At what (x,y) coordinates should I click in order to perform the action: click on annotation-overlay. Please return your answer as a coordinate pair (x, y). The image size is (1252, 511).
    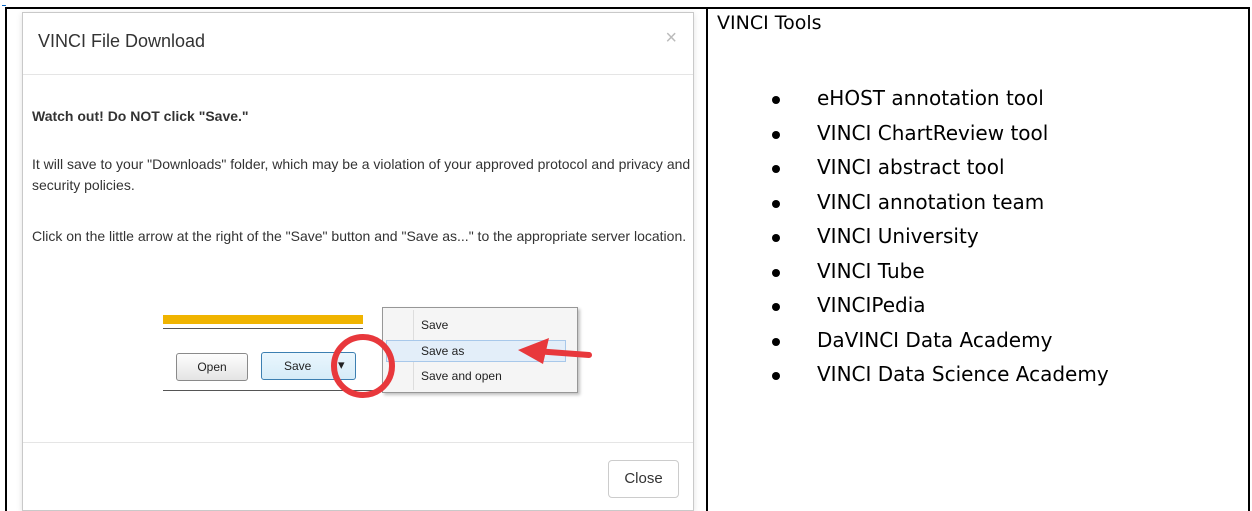
    Looking at the image, I should click on (461, 366).